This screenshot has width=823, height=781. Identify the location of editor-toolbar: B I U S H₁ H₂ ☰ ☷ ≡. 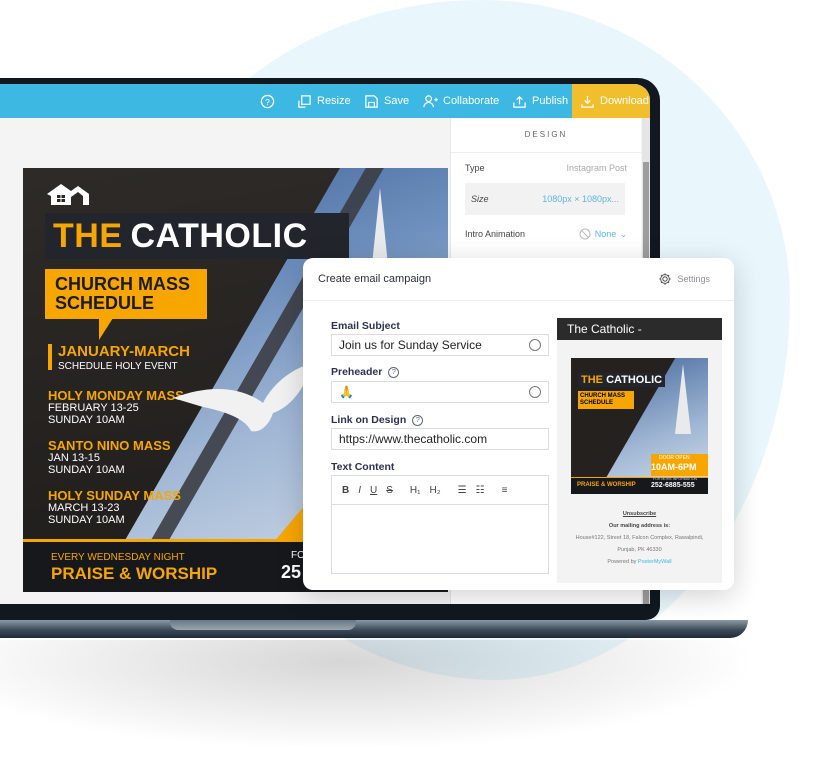
(440, 490).